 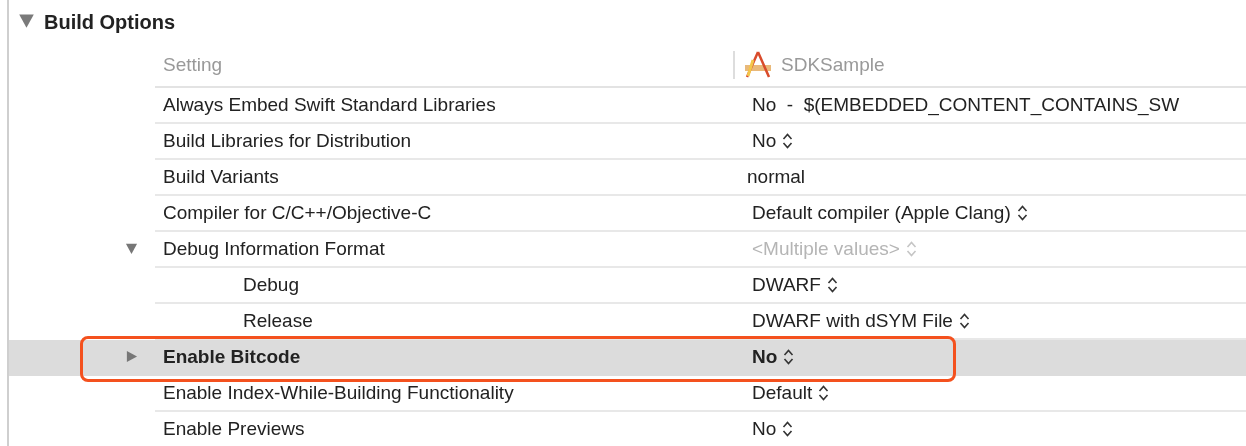 What do you see at coordinates (627, 178) in the screenshot?
I see `setting-row: Build Variants normal` at bounding box center [627, 178].